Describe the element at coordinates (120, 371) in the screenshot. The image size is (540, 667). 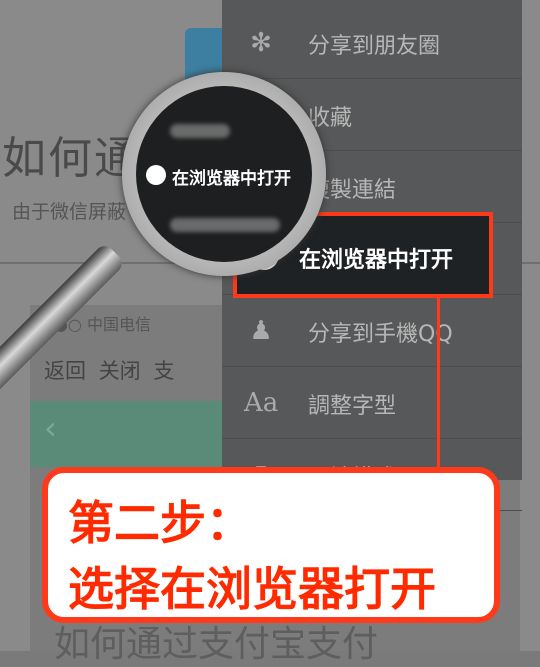
I see `close-link: 关闭` at that location.